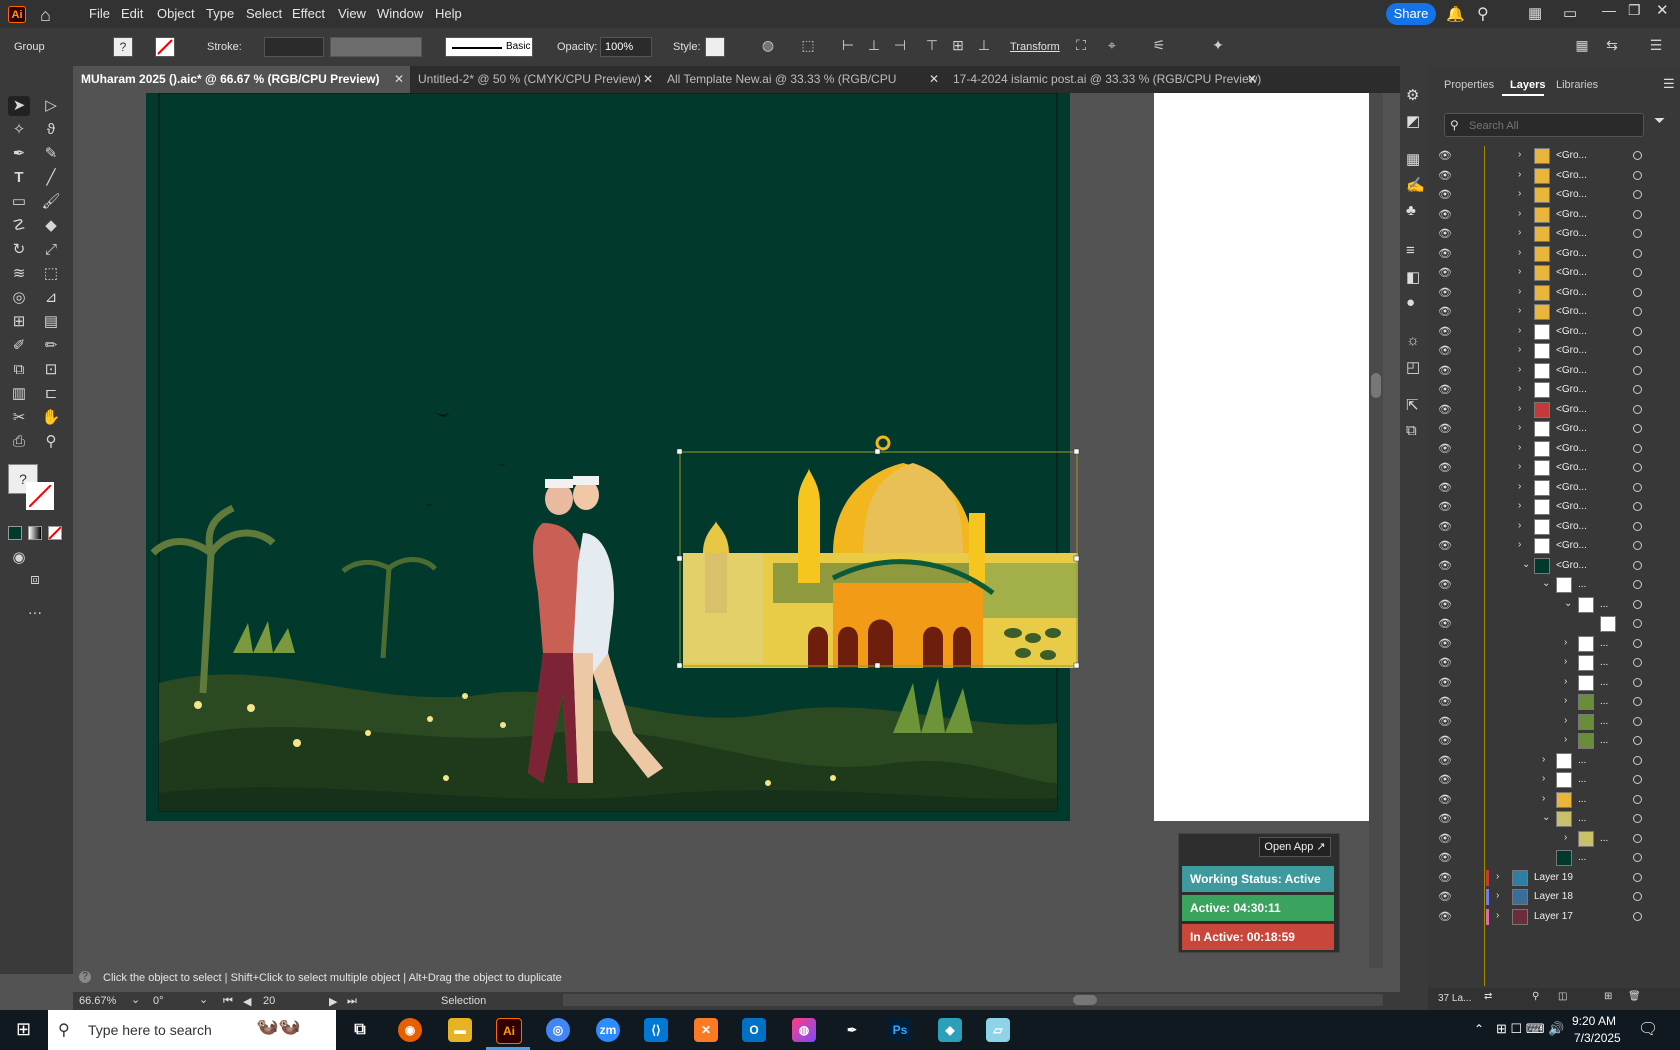 This screenshot has height=1050, width=1680. Describe the element at coordinates (1669, 84) in the screenshot. I see `panel-menu-icon: ☰` at that location.